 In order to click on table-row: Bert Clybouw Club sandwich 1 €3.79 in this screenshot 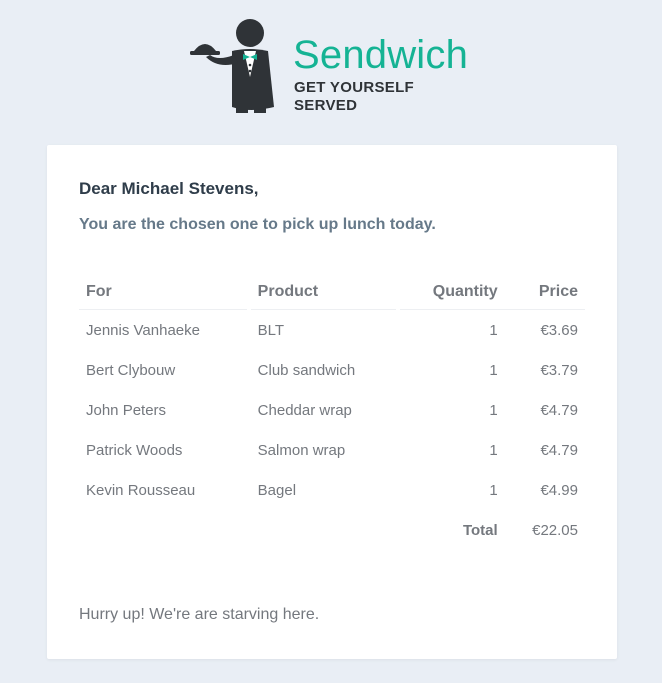, I will do `click(332, 370)`.